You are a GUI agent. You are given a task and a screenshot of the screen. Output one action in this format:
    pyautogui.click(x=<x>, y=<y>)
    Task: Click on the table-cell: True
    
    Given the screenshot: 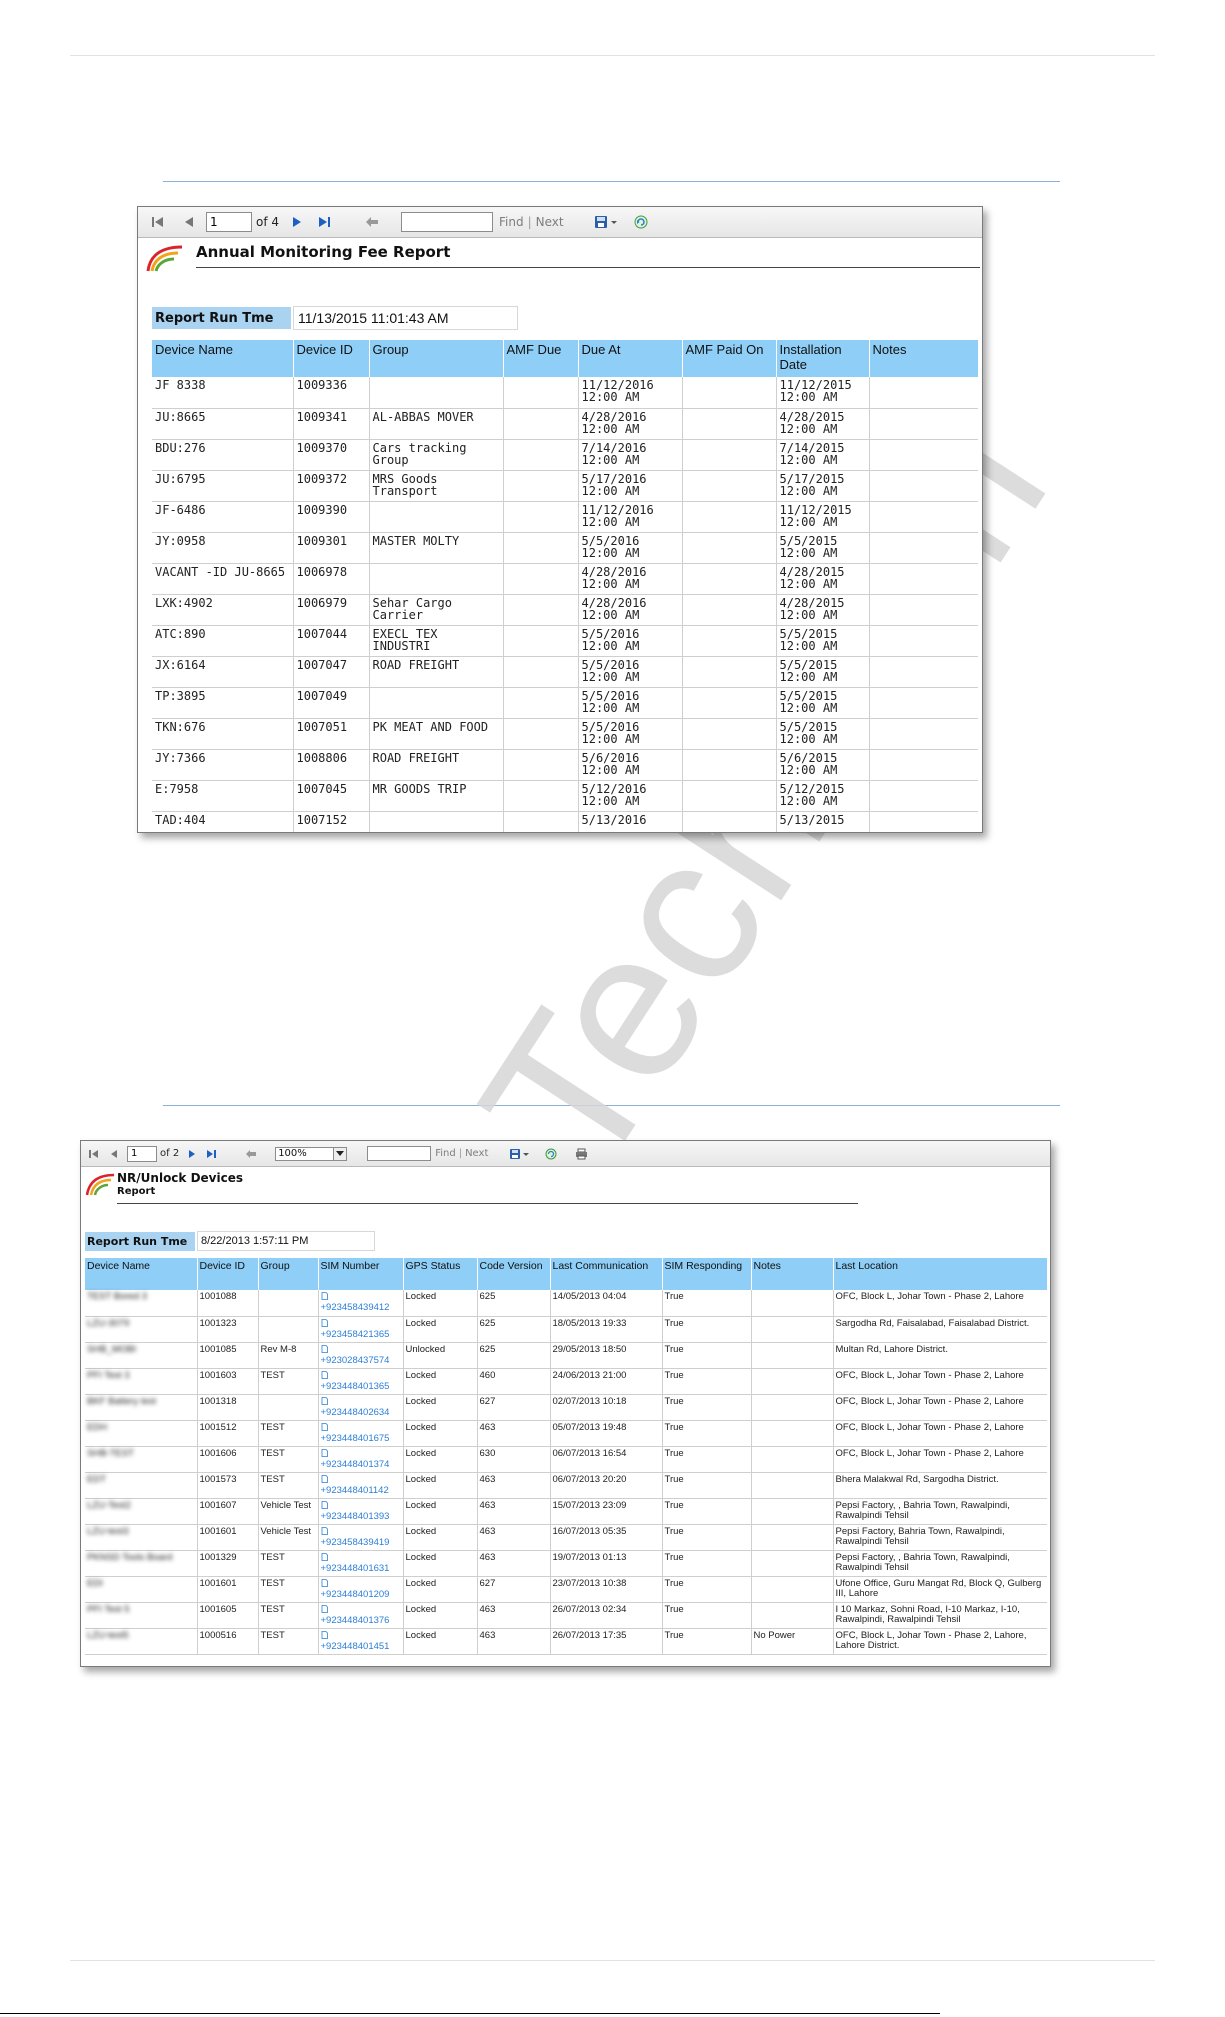 What is the action you would take?
    pyautogui.click(x=707, y=1433)
    